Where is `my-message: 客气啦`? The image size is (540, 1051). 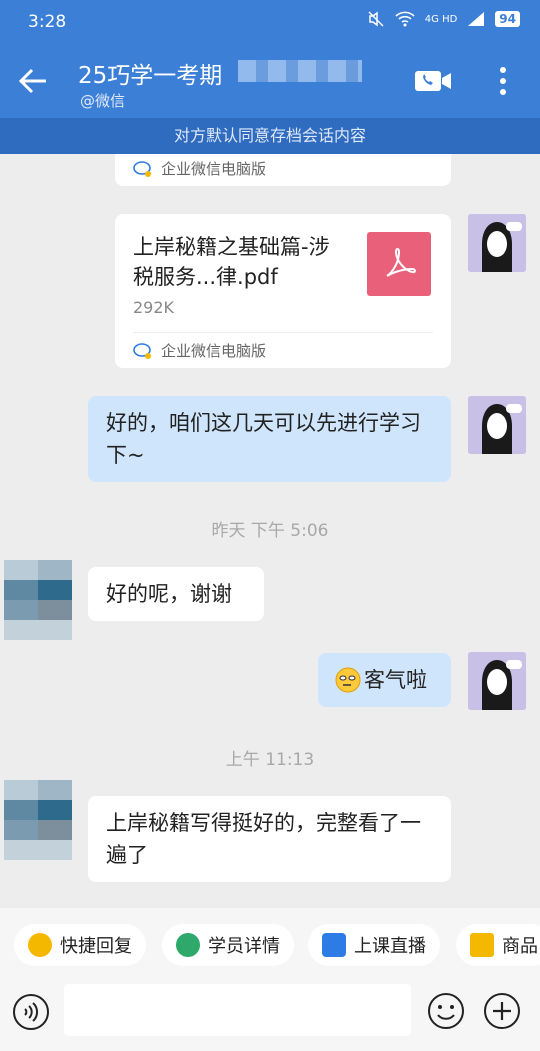
my-message: 客气啦 is located at coordinates (384, 680).